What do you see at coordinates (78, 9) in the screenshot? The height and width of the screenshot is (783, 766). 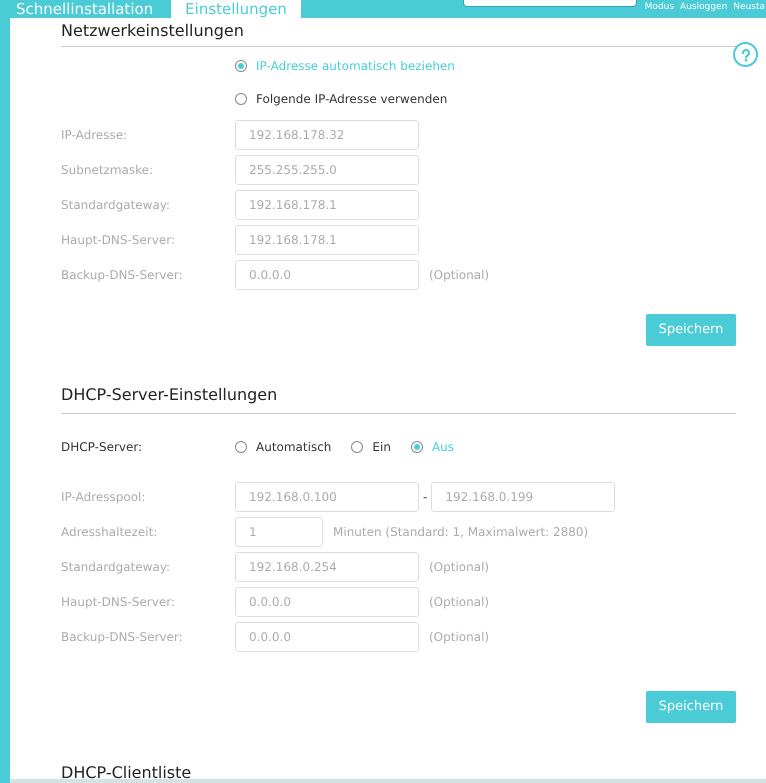 I see `nav-tab: Schnellinstallation` at bounding box center [78, 9].